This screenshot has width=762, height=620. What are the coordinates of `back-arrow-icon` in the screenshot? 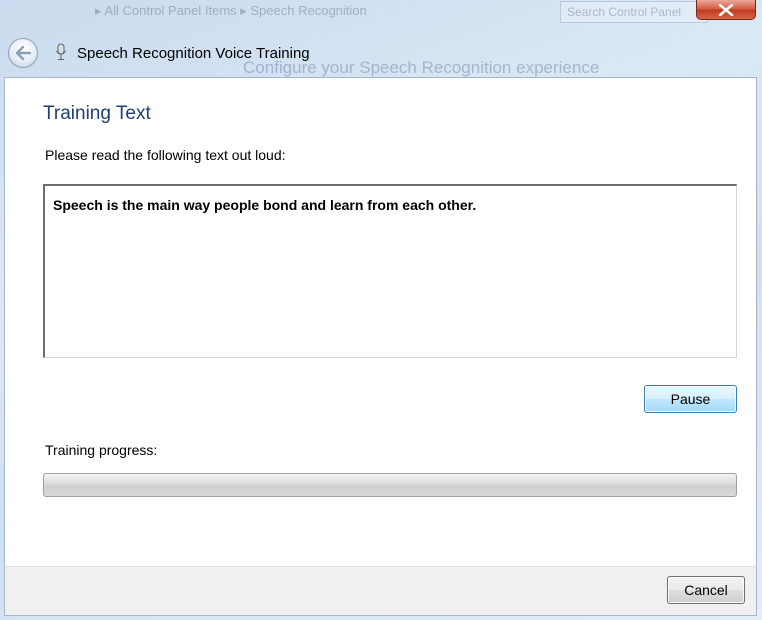 It's located at (23, 53).